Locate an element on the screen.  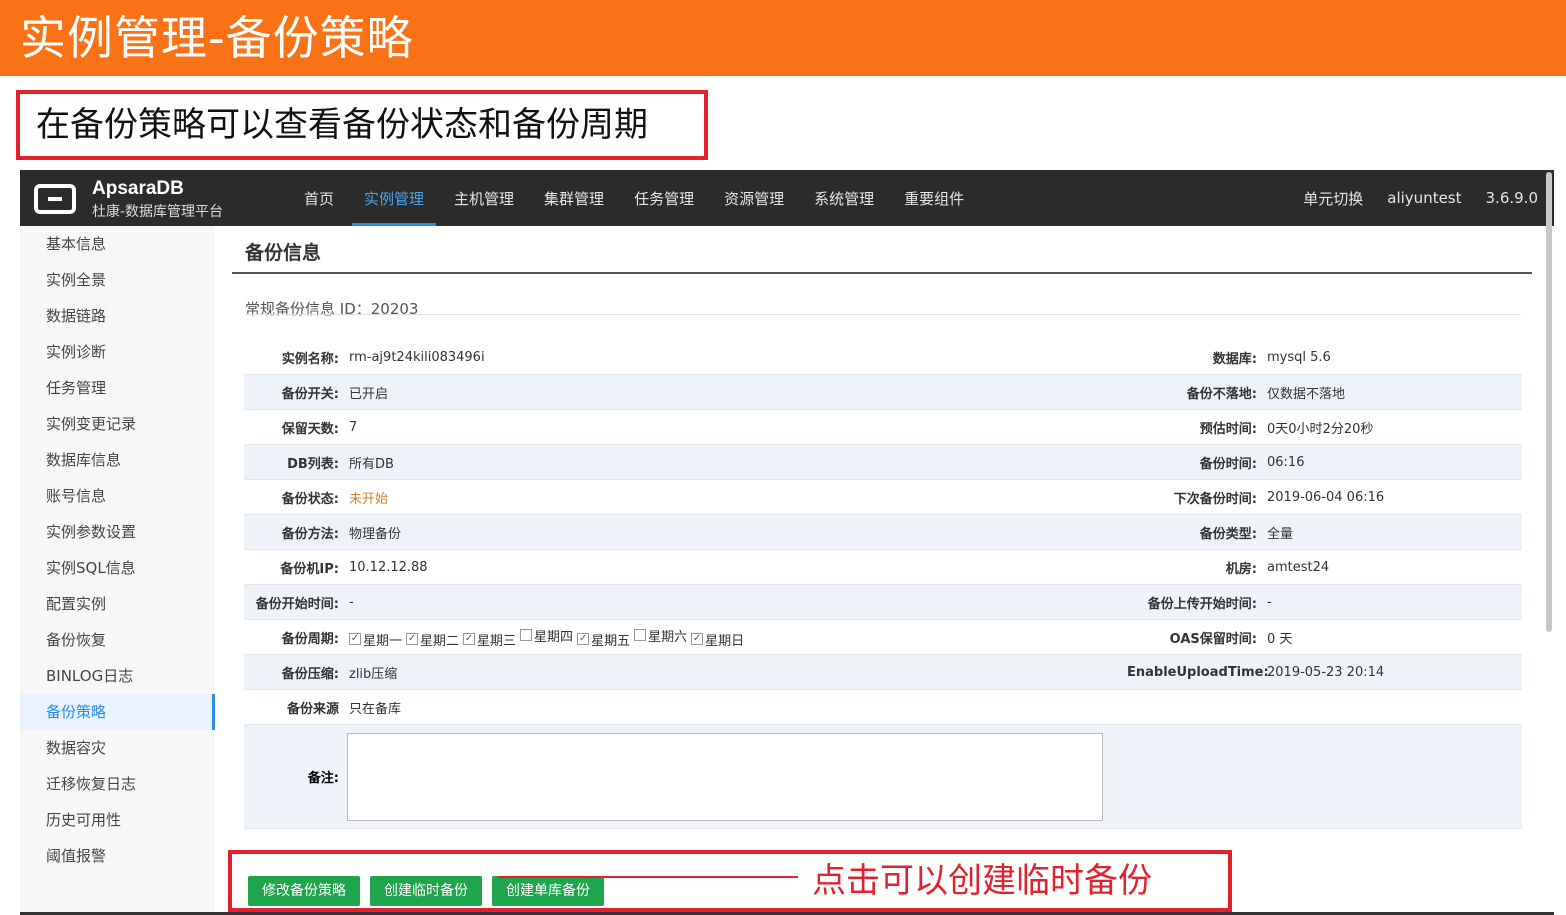
nav-item: 集群管理 is located at coordinates (574, 198).